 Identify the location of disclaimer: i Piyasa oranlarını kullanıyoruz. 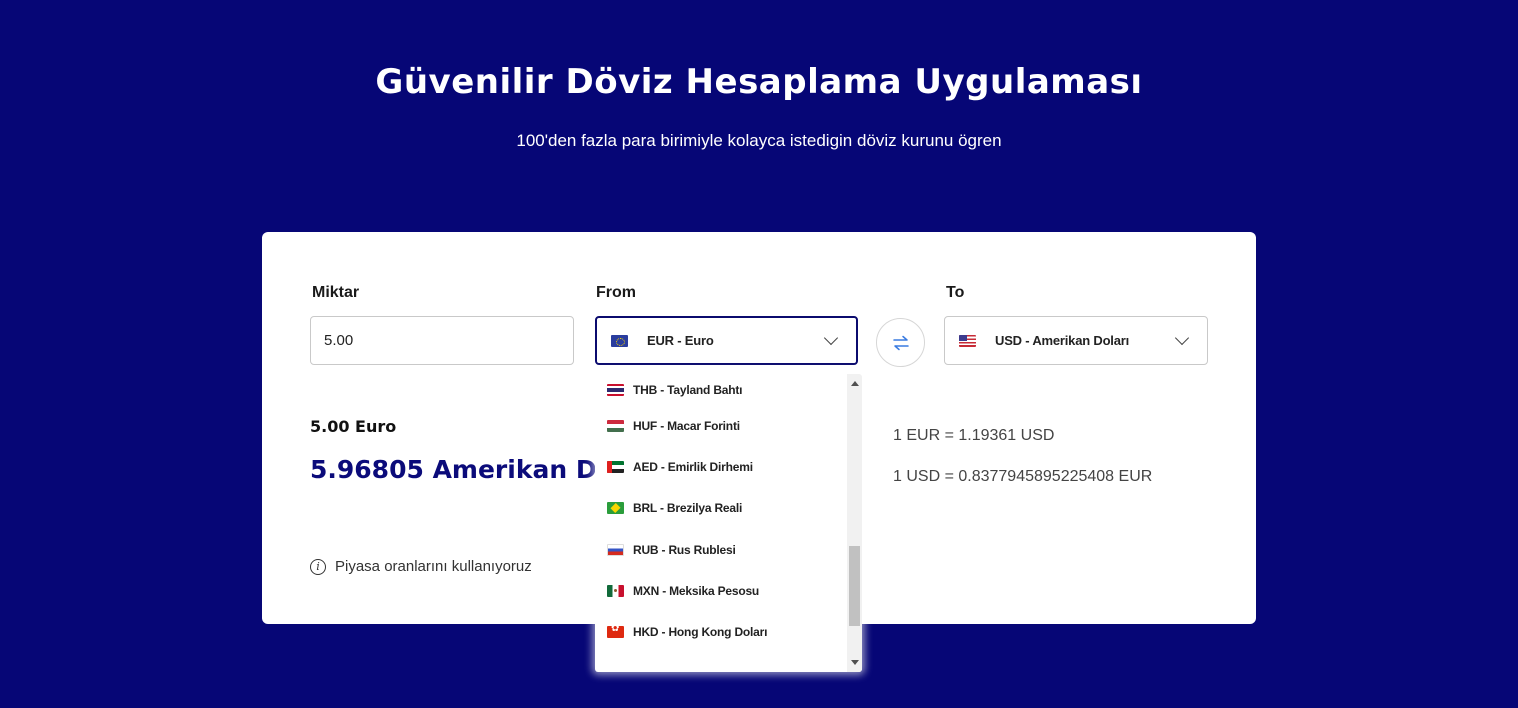
(421, 566).